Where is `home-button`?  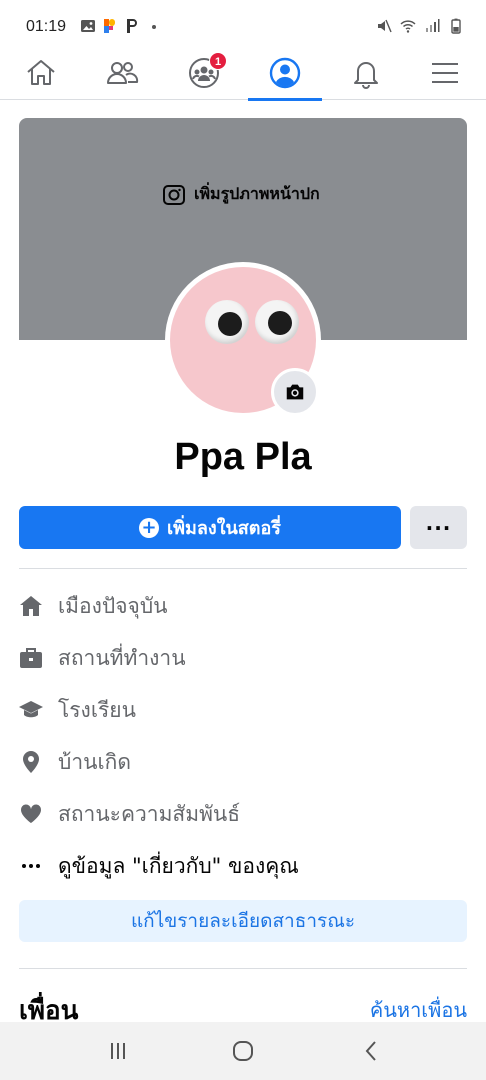 home-button is located at coordinates (243, 1051).